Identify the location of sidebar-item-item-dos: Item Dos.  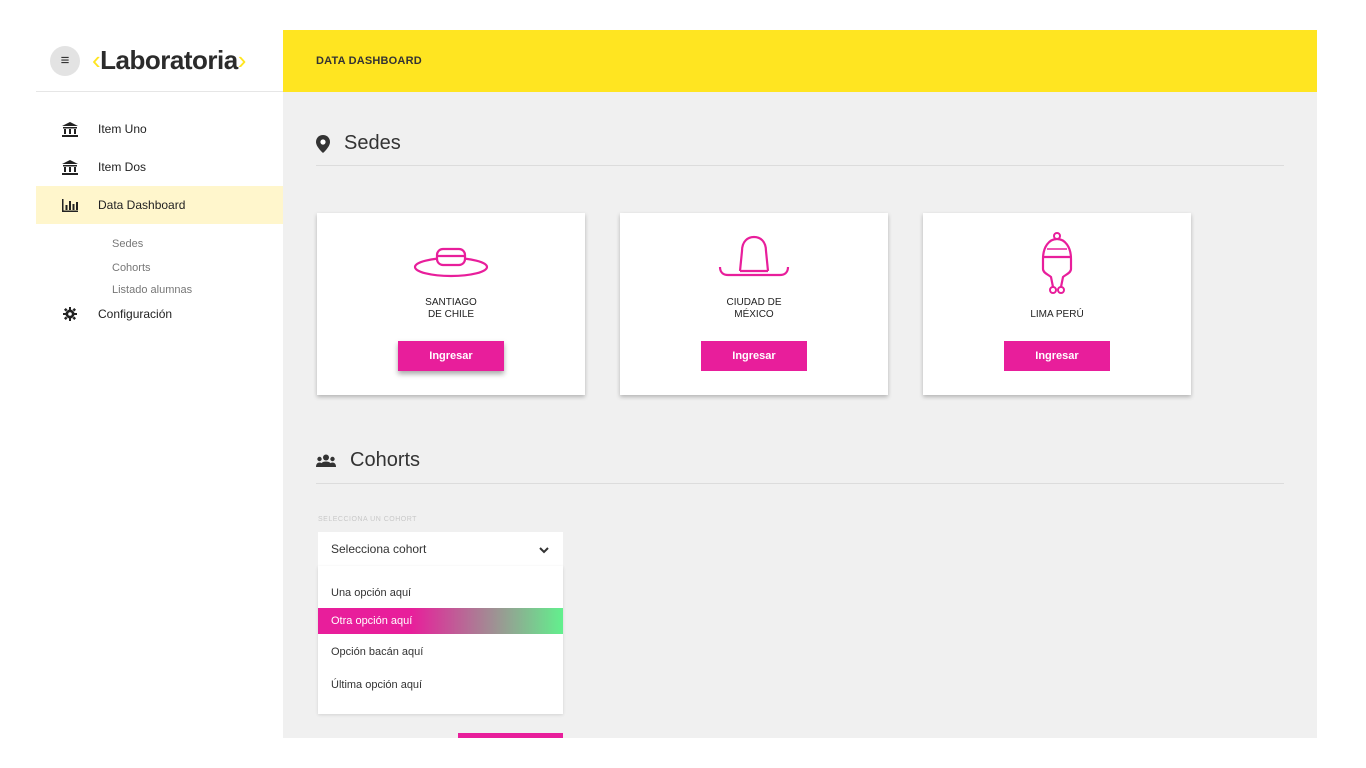
(159, 167).